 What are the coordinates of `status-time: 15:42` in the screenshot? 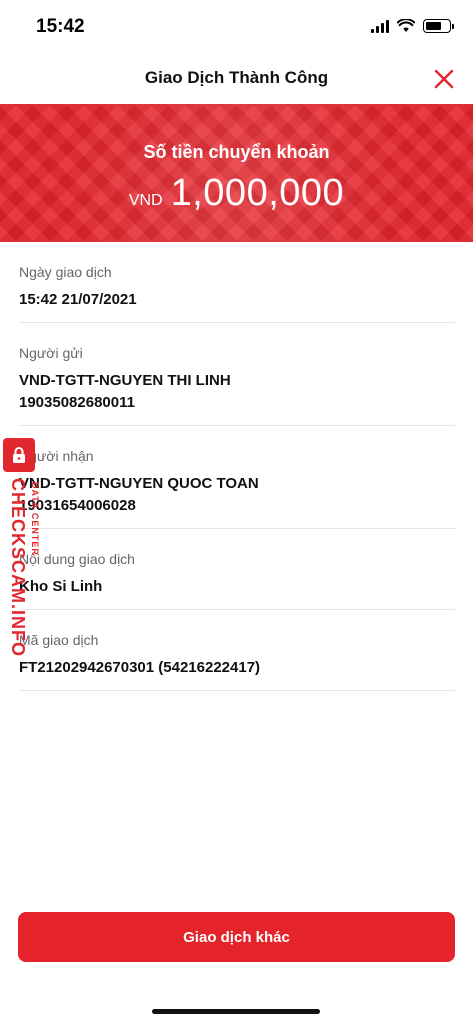 It's located at (60, 26).